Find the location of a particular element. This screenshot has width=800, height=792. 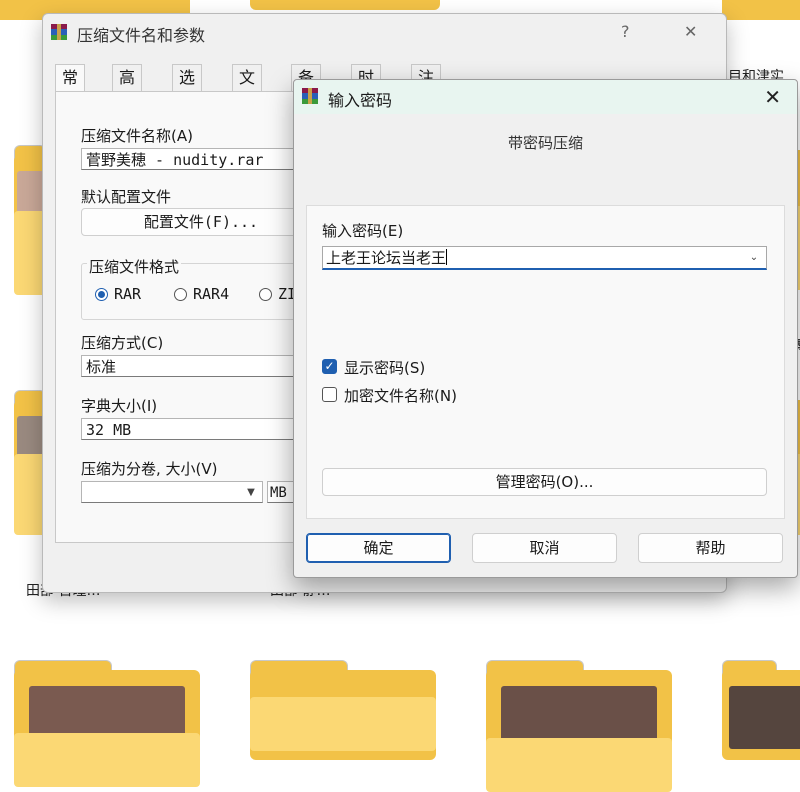

dialog-title: 输入密码 is located at coordinates (360, 100).